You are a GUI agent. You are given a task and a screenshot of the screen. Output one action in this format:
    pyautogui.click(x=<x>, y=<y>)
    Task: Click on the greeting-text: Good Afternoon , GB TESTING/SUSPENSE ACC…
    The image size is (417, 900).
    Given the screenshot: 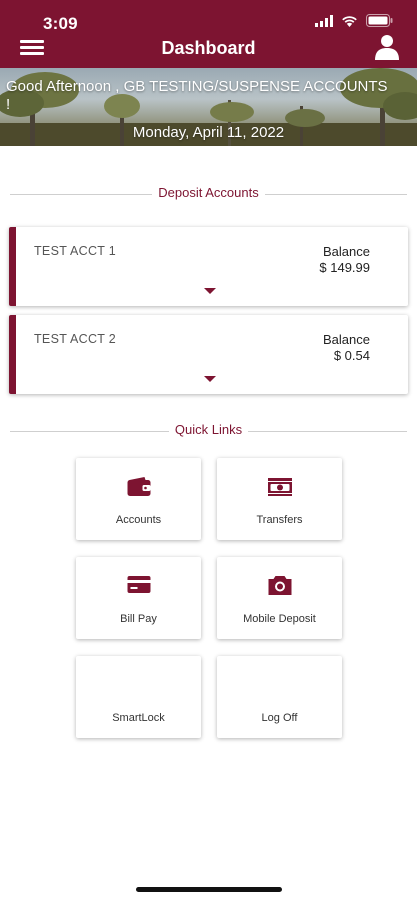 What is the action you would take?
    pyautogui.click(x=197, y=86)
    